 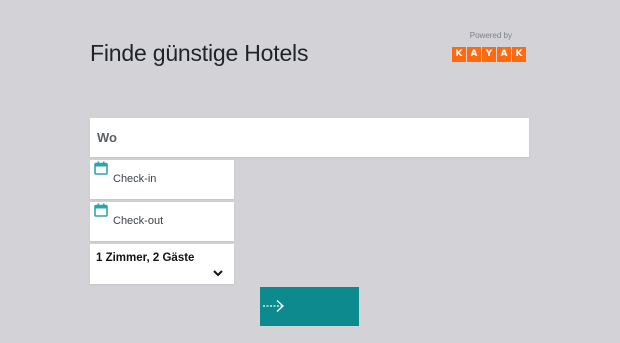 What do you see at coordinates (135, 179) in the screenshot?
I see `checkin-label: Check-in` at bounding box center [135, 179].